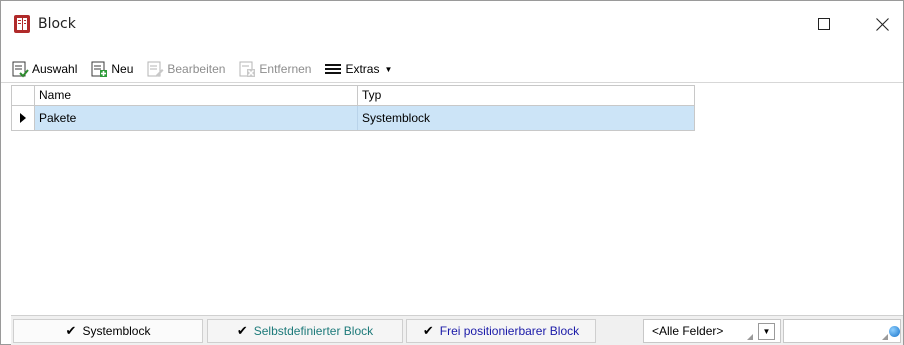  I want to click on cell-name: Pakete, so click(196, 118).